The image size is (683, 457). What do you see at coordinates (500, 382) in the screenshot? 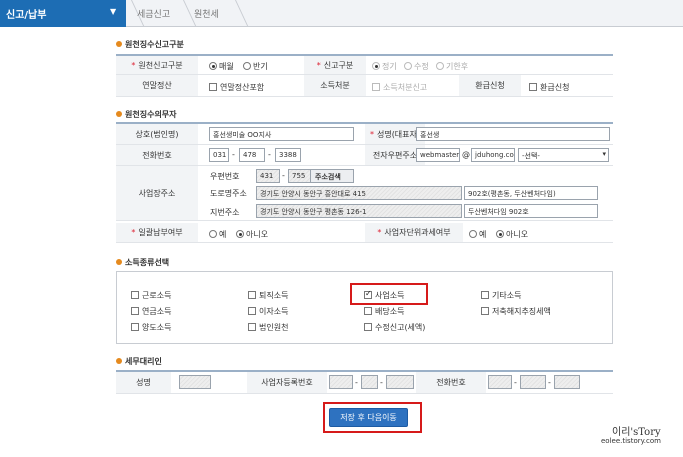
I see `agent-phone-area-input` at bounding box center [500, 382].